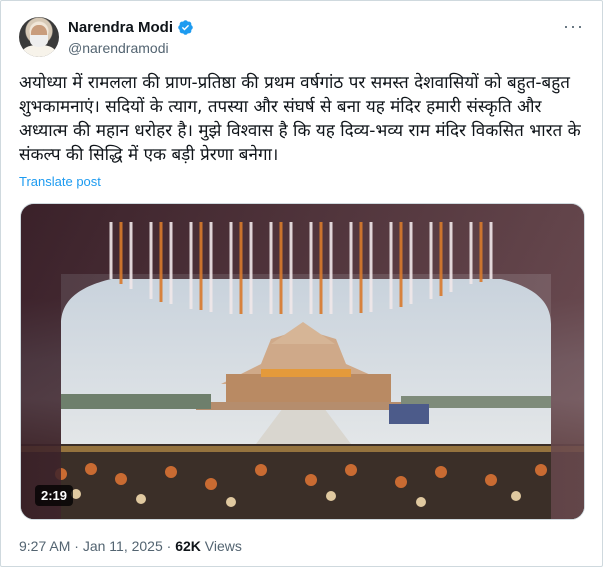 This screenshot has height=569, width=605. What do you see at coordinates (44, 546) in the screenshot?
I see `post-time: 9:27 AM` at bounding box center [44, 546].